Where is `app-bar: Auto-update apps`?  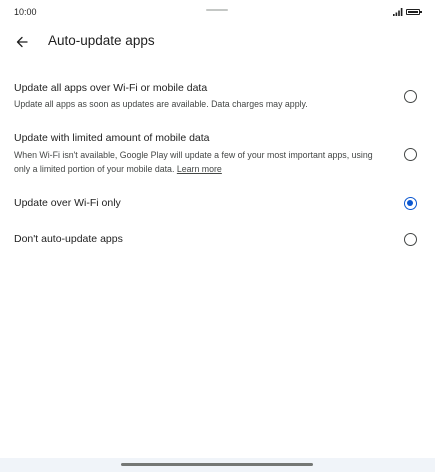 app-bar: Auto-update apps is located at coordinates (217, 42).